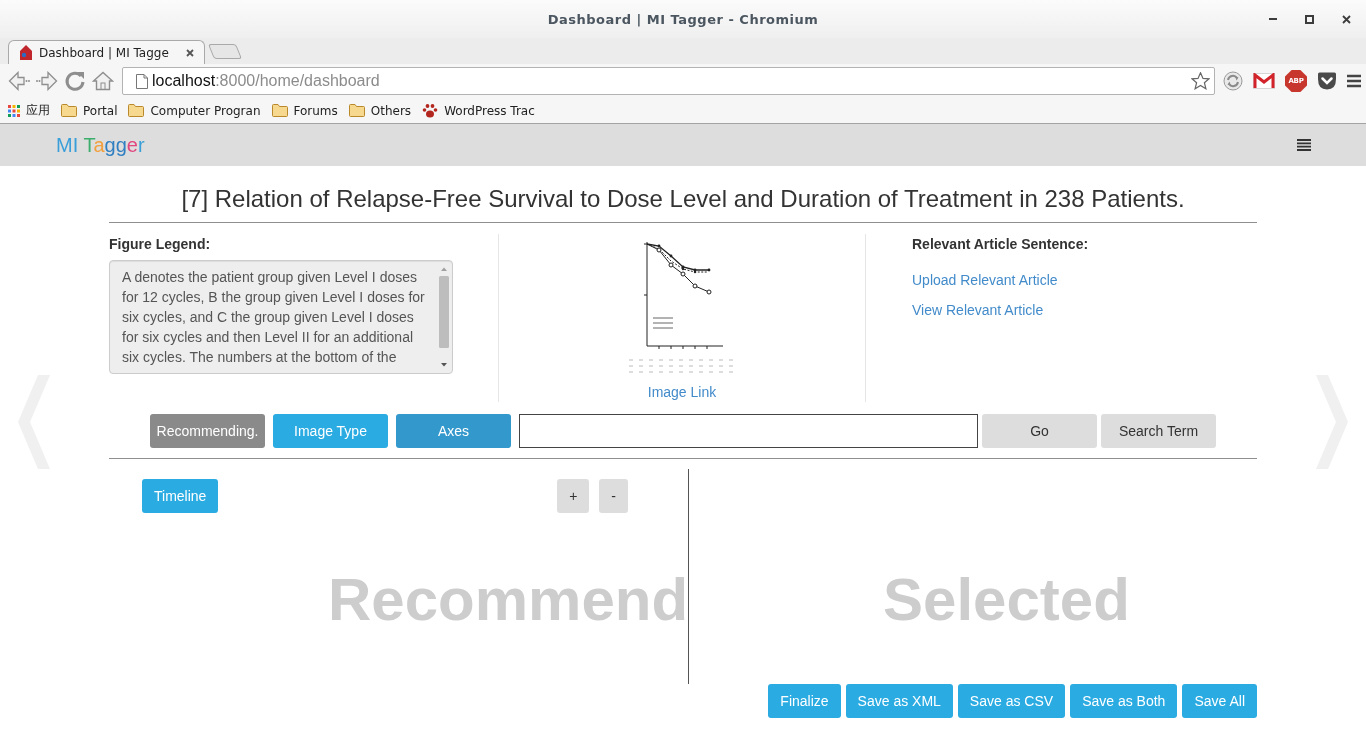  Describe the element at coordinates (89, 110) in the screenshot. I see `bookmark-item: Portal` at that location.